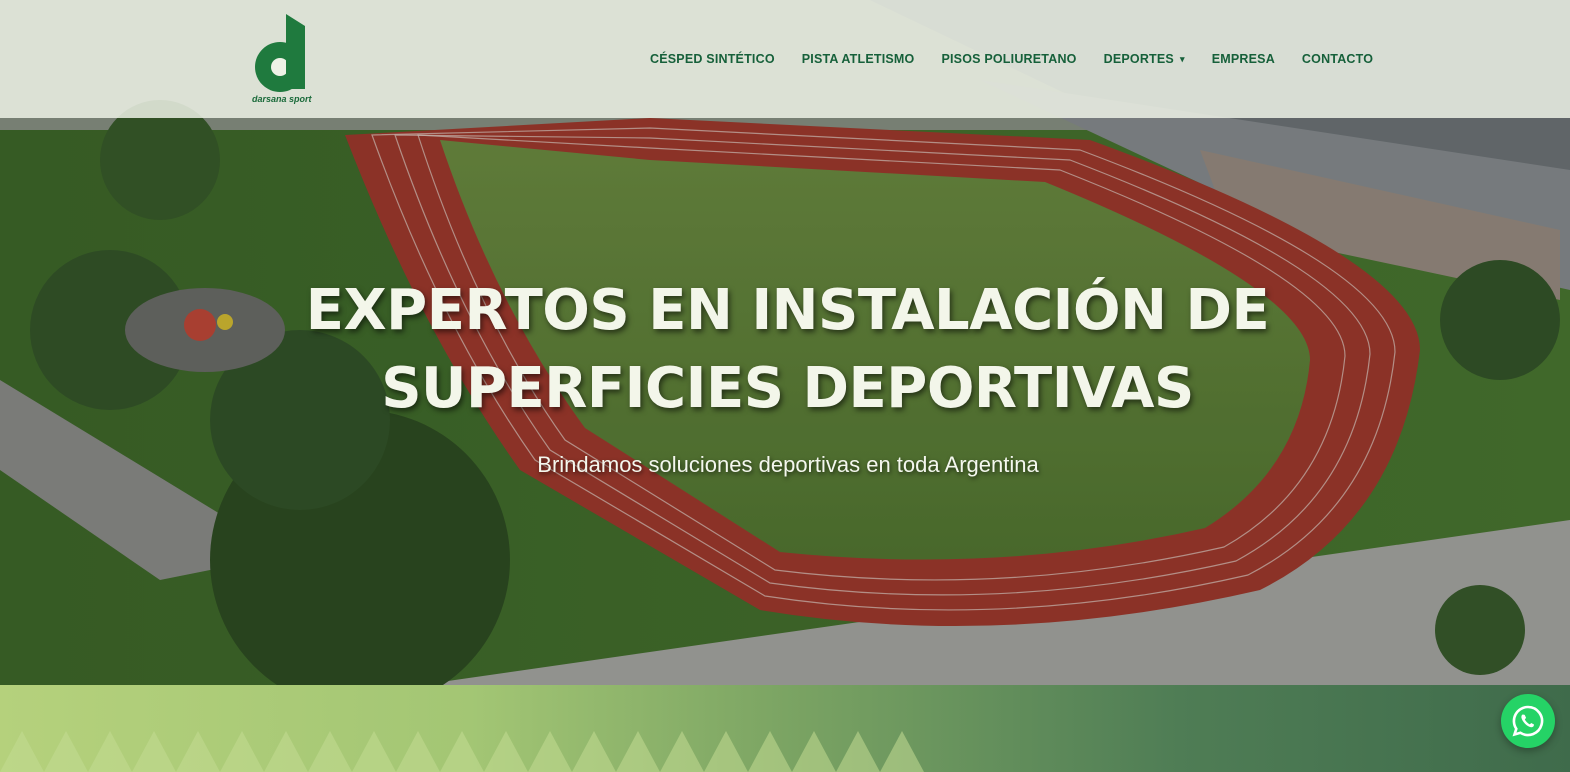 The height and width of the screenshot is (772, 1570). Describe the element at coordinates (462, 751) in the screenshot. I see `chevron-pattern-decoration` at that location.